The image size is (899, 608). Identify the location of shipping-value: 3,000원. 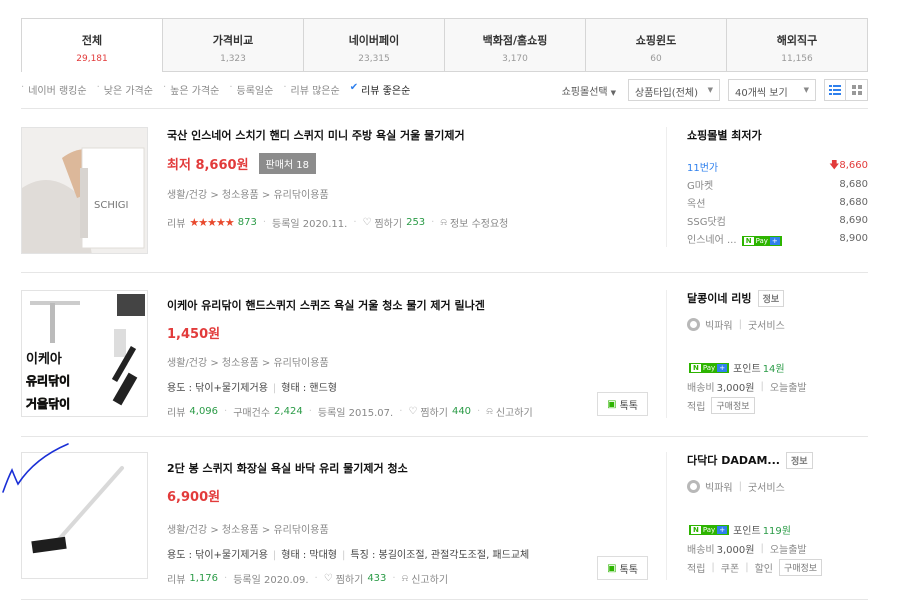
(735, 550).